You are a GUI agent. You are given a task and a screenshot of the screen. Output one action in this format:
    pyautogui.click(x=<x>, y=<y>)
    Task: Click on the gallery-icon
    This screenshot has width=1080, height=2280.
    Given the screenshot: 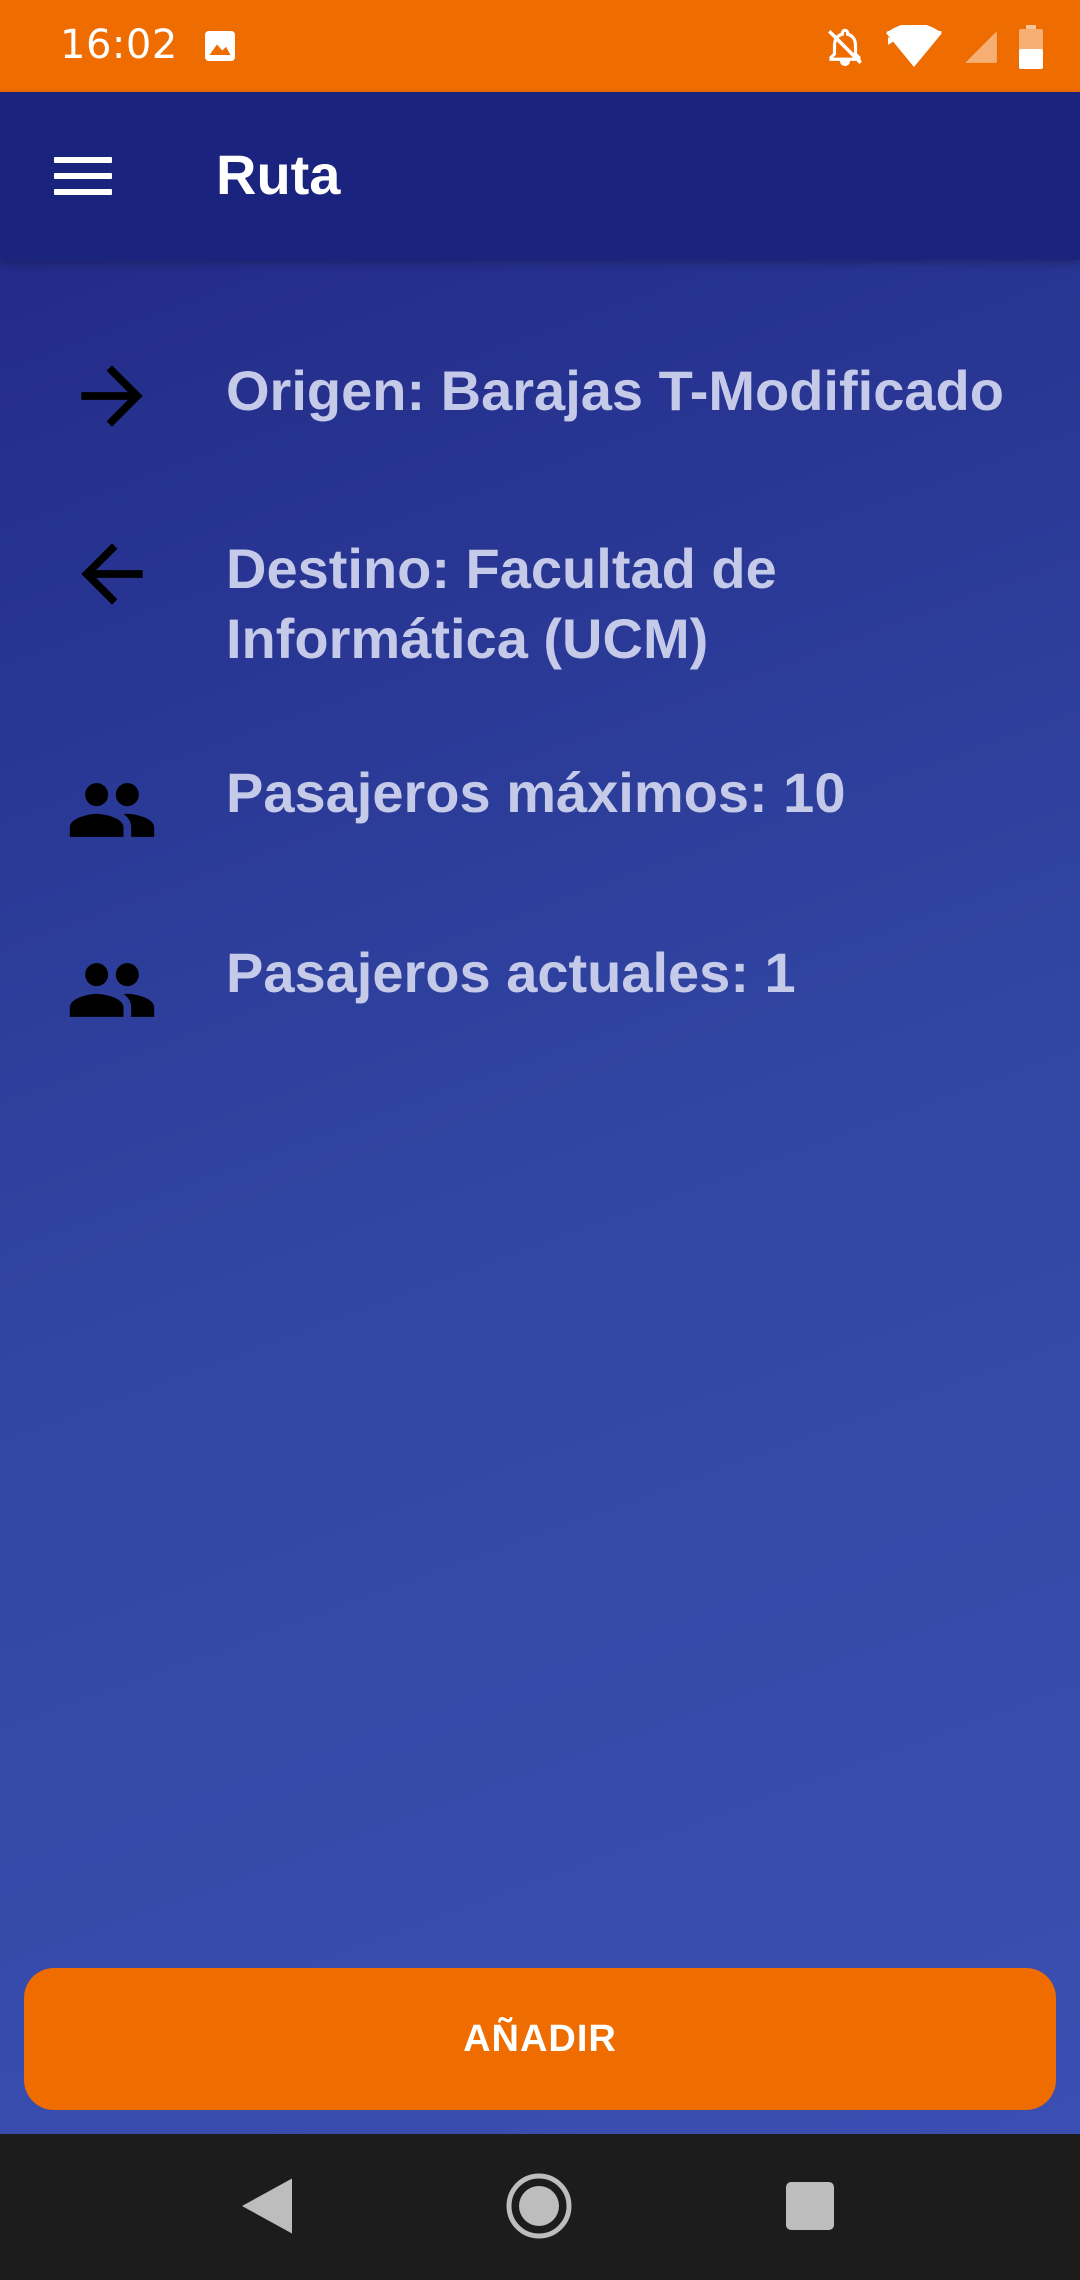 What is the action you would take?
    pyautogui.click(x=220, y=46)
    